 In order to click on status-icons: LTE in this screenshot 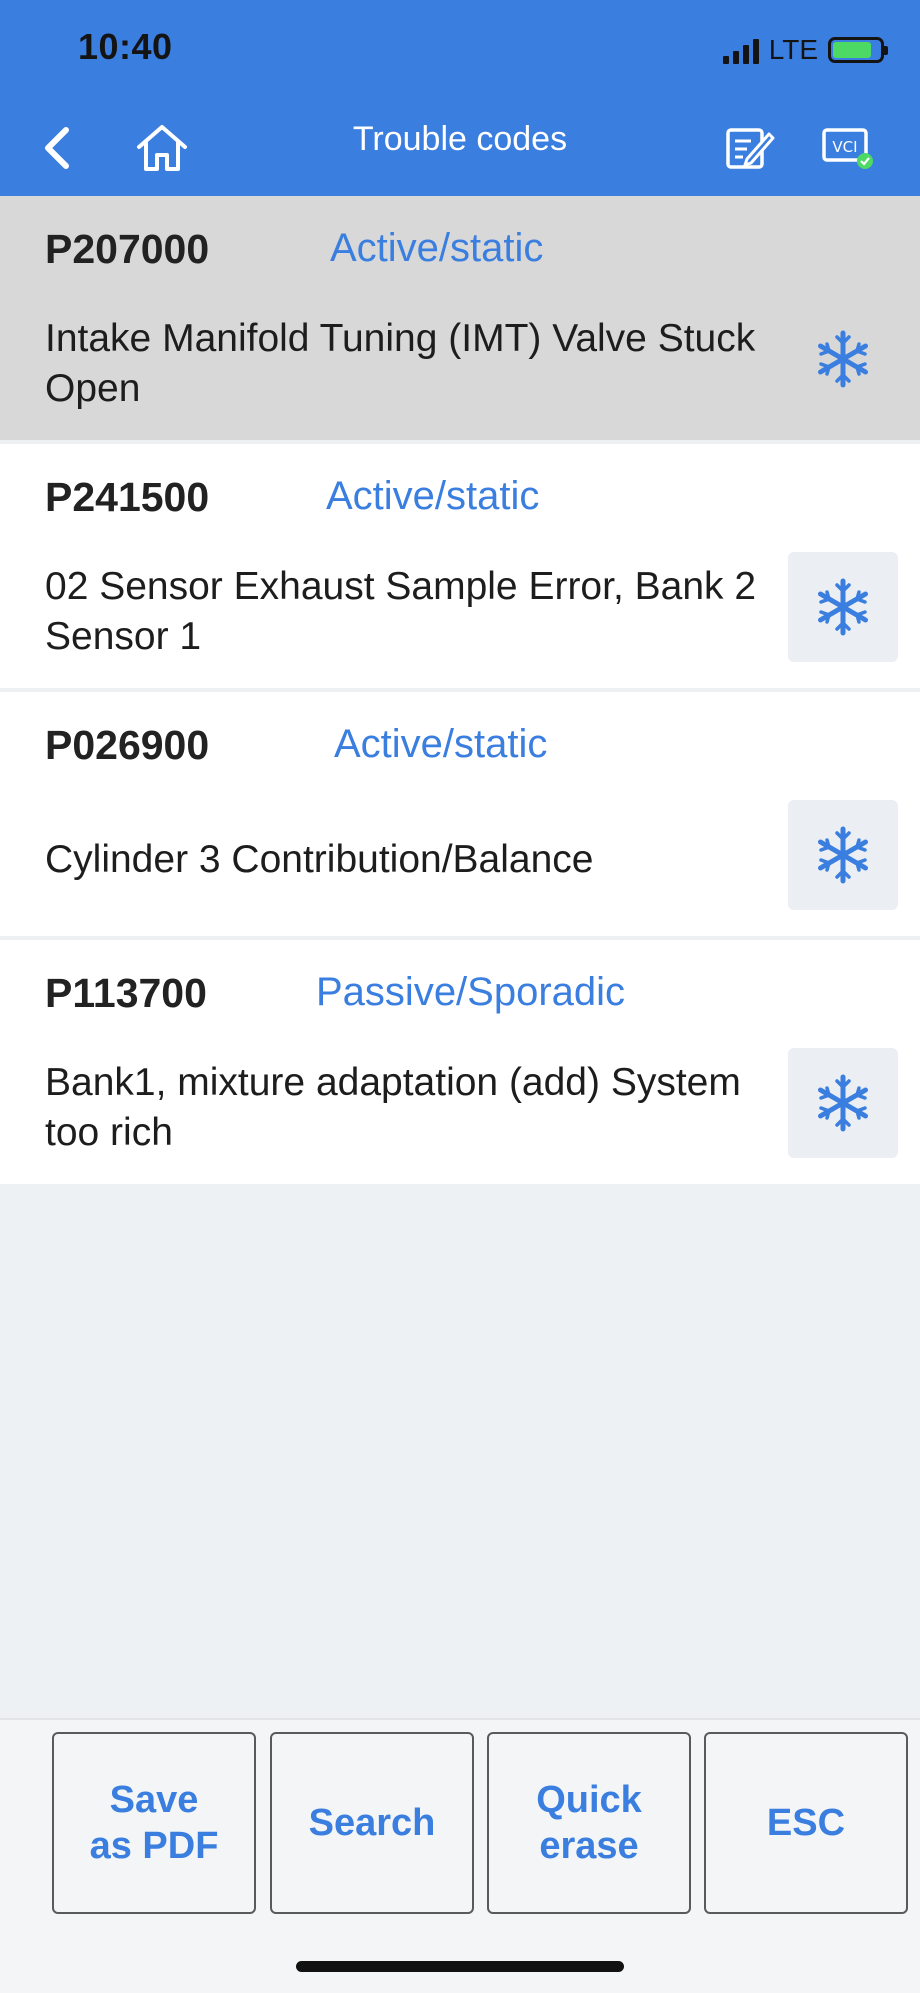, I will do `click(805, 50)`.